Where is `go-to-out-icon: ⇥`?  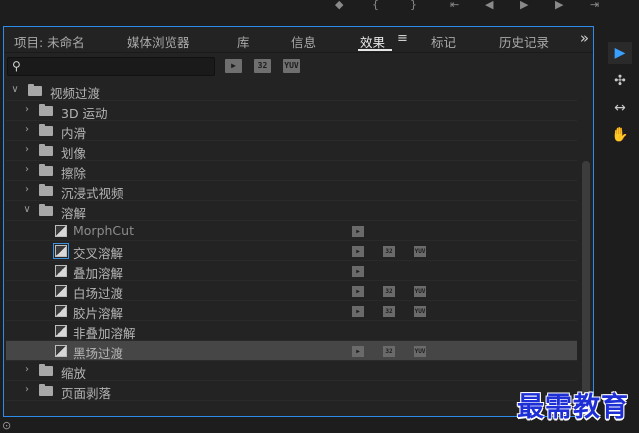
go-to-out-icon: ⇥ is located at coordinates (594, 5).